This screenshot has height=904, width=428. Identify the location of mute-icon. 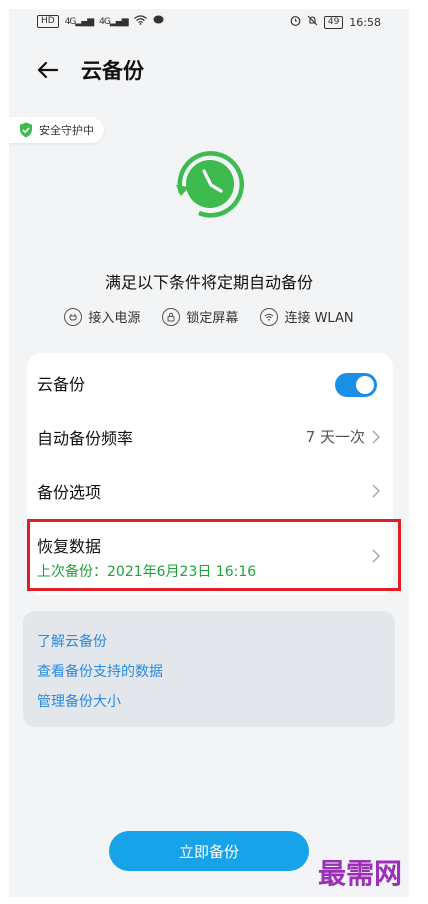
(312, 22).